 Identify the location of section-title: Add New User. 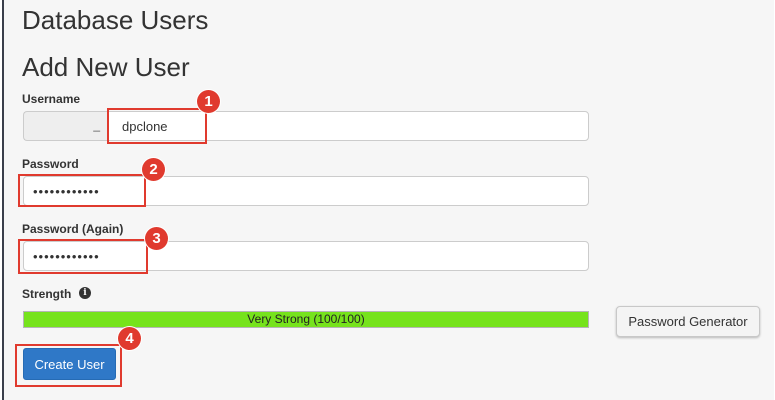
(106, 67).